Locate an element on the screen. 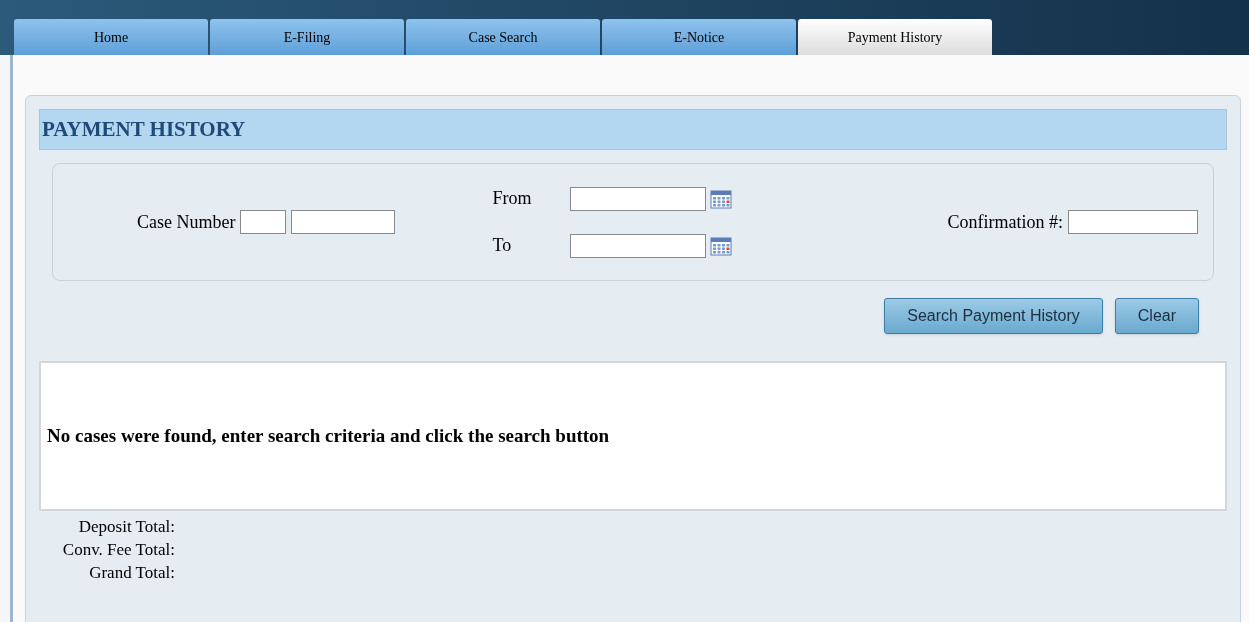 The height and width of the screenshot is (622, 1249). clear-button: Clear is located at coordinates (1156, 316).